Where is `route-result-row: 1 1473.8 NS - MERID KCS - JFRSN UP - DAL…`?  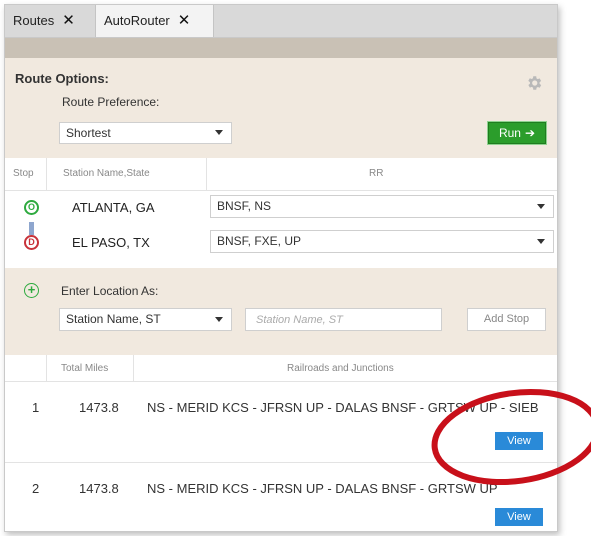 route-result-row: 1 1473.8 NS - MERID KCS - JFRSN UP - DAL… is located at coordinates (281, 422).